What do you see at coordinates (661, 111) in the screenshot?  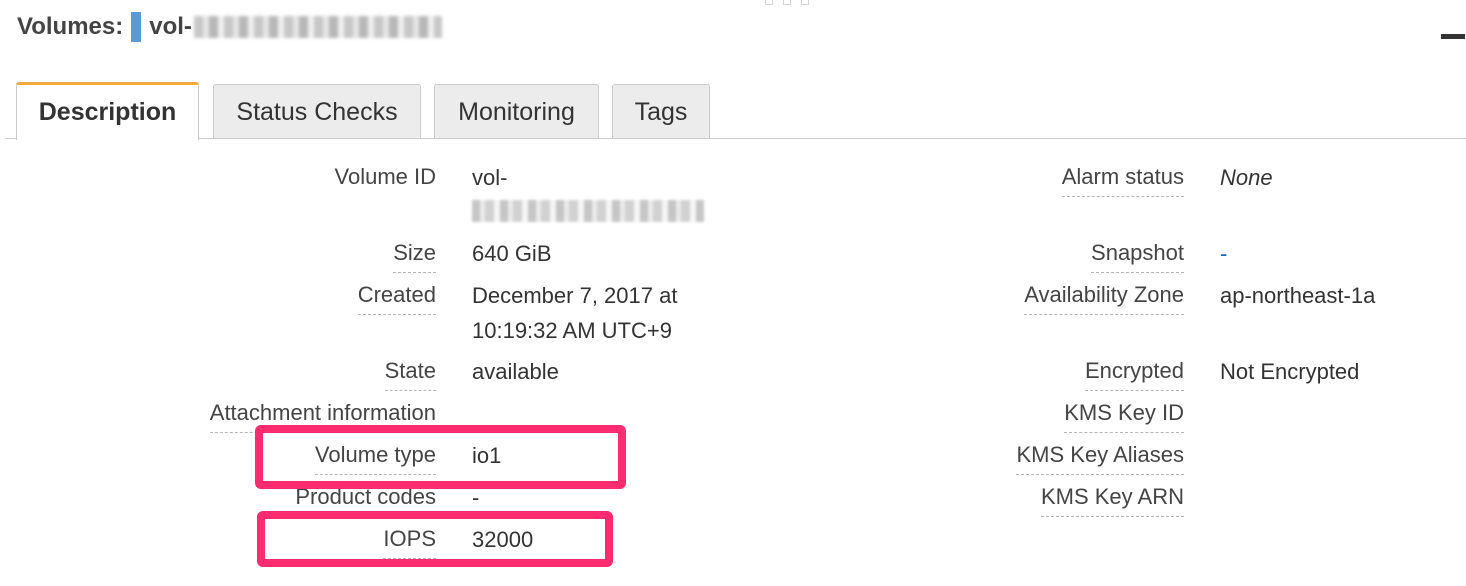 I see `tab-tags: Tags` at bounding box center [661, 111].